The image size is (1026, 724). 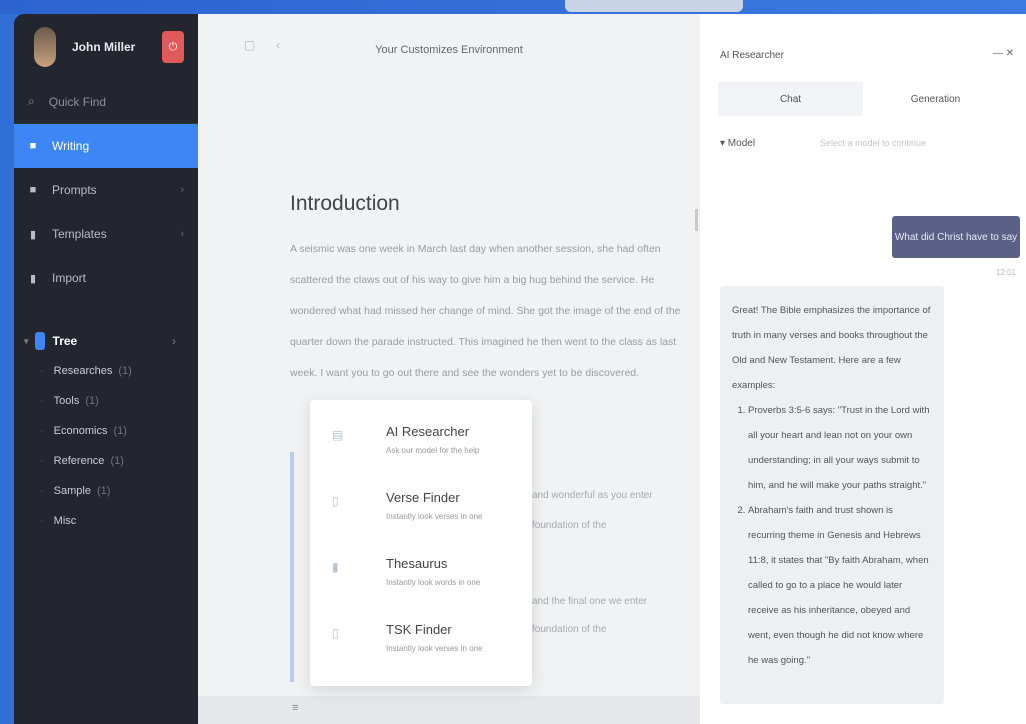 I want to click on panel-header: AI Researcher — ✕, so click(x=863, y=44).